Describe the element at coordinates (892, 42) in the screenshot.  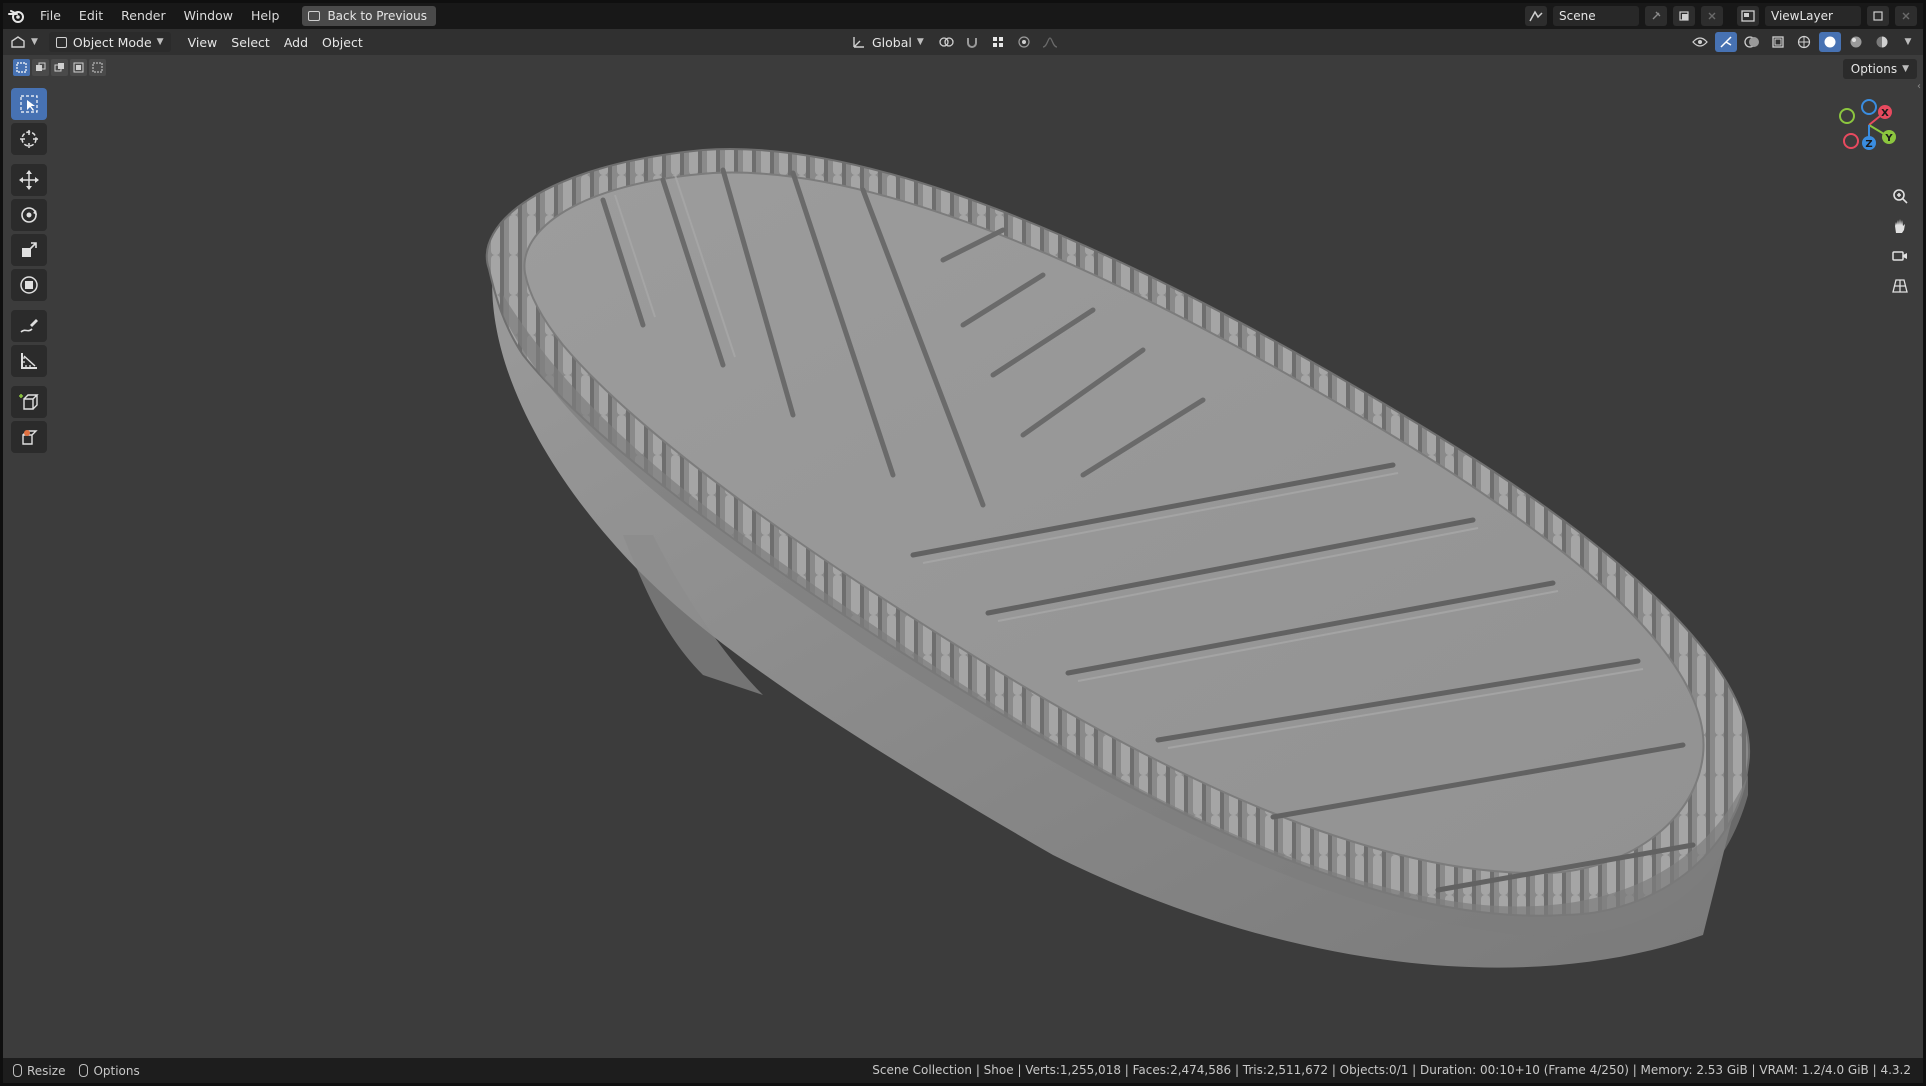
I see `transform-orientation-label: Global` at that location.